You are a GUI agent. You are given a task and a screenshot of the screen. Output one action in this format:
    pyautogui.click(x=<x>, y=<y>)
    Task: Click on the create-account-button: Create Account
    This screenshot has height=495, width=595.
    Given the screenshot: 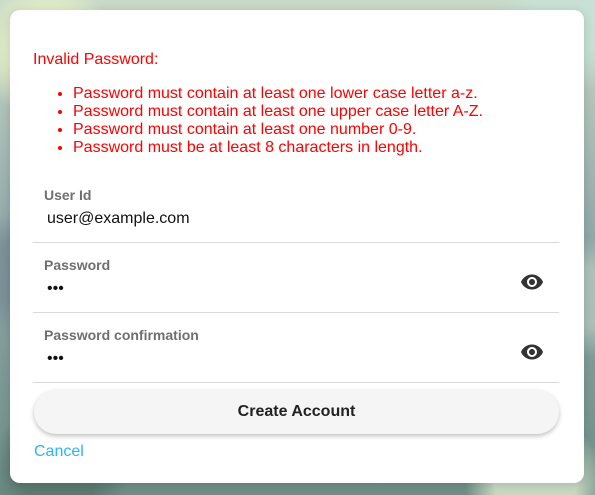 What is the action you would take?
    pyautogui.click(x=296, y=412)
    